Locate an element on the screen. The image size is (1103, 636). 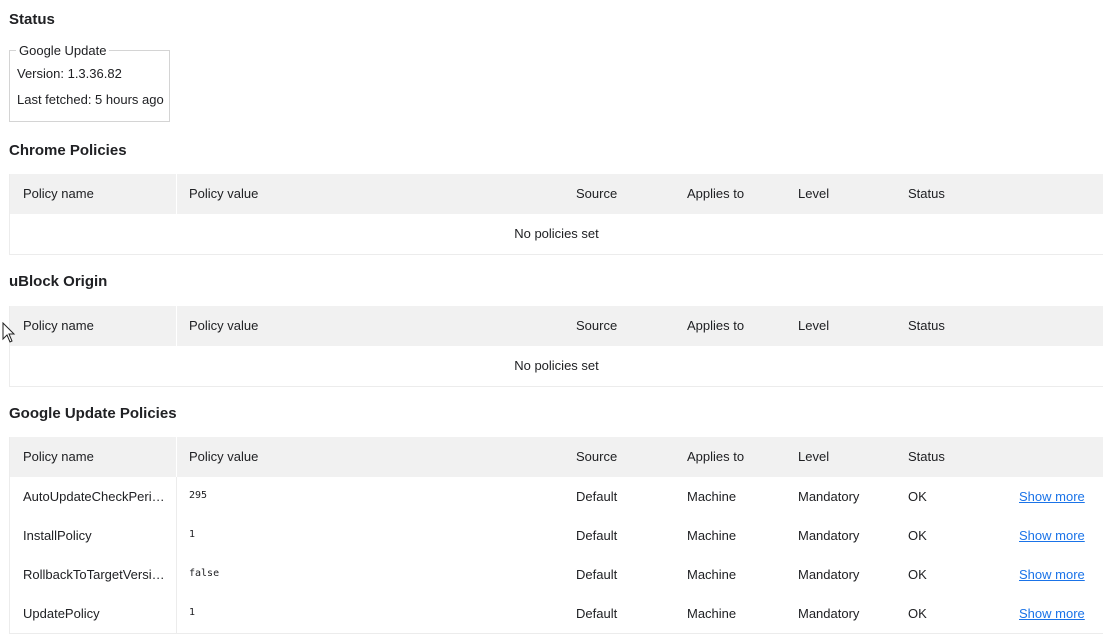
policy-name-cell: InstallPolicy is located at coordinates (57, 535).